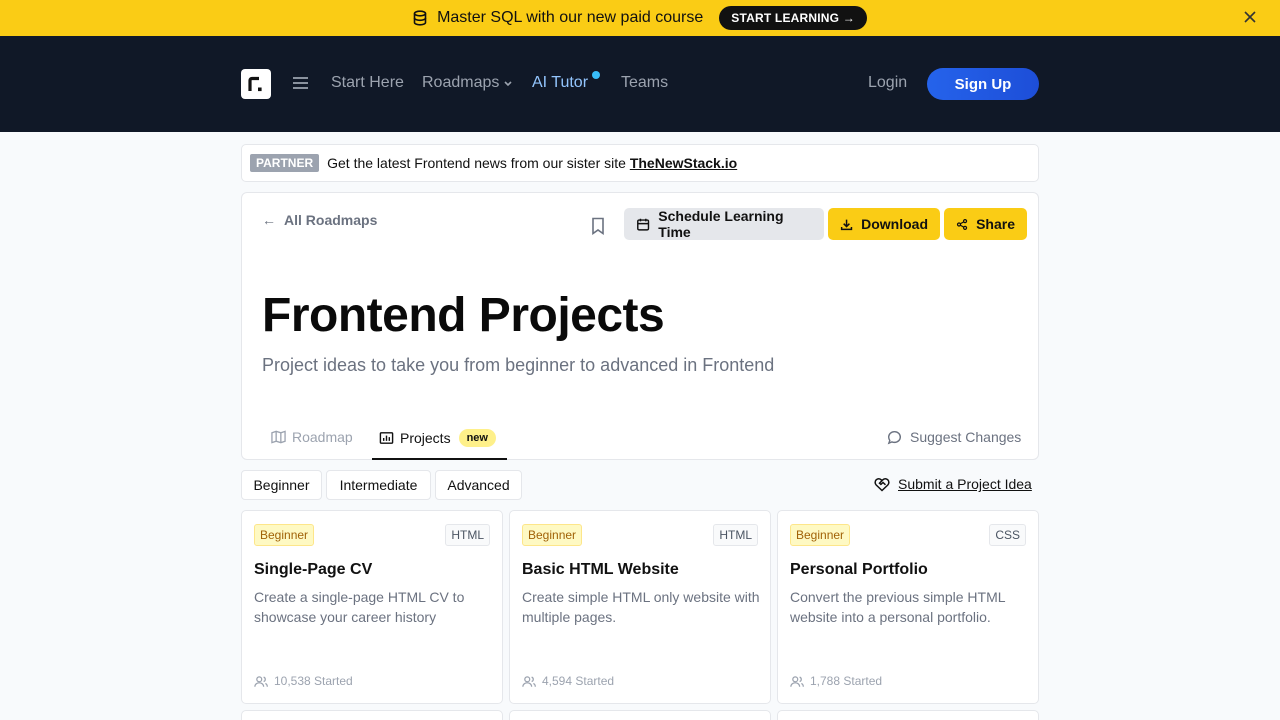  What do you see at coordinates (578, 681) in the screenshot?
I see `started-count-label: 4,594 Started` at bounding box center [578, 681].